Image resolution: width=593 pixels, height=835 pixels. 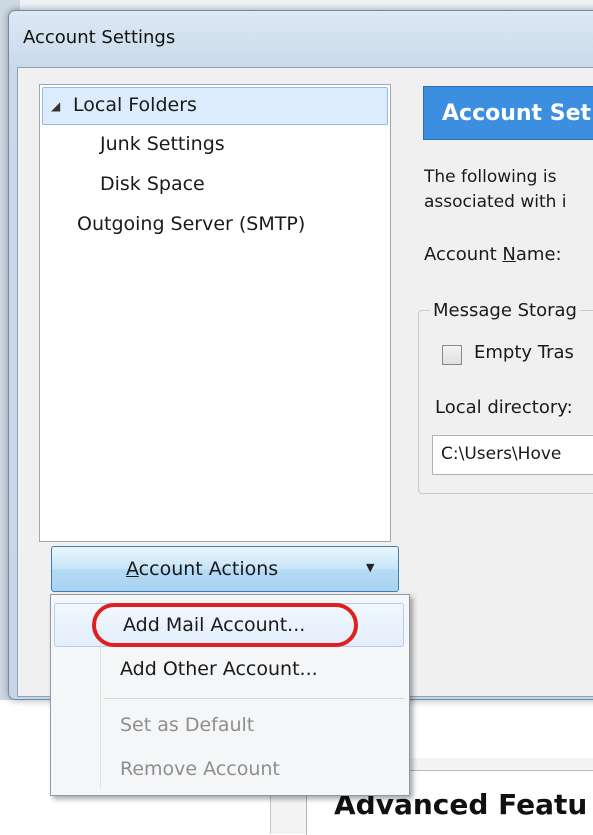 What do you see at coordinates (213, 185) in the screenshot?
I see `tree-item-disk-space: Disk Space` at bounding box center [213, 185].